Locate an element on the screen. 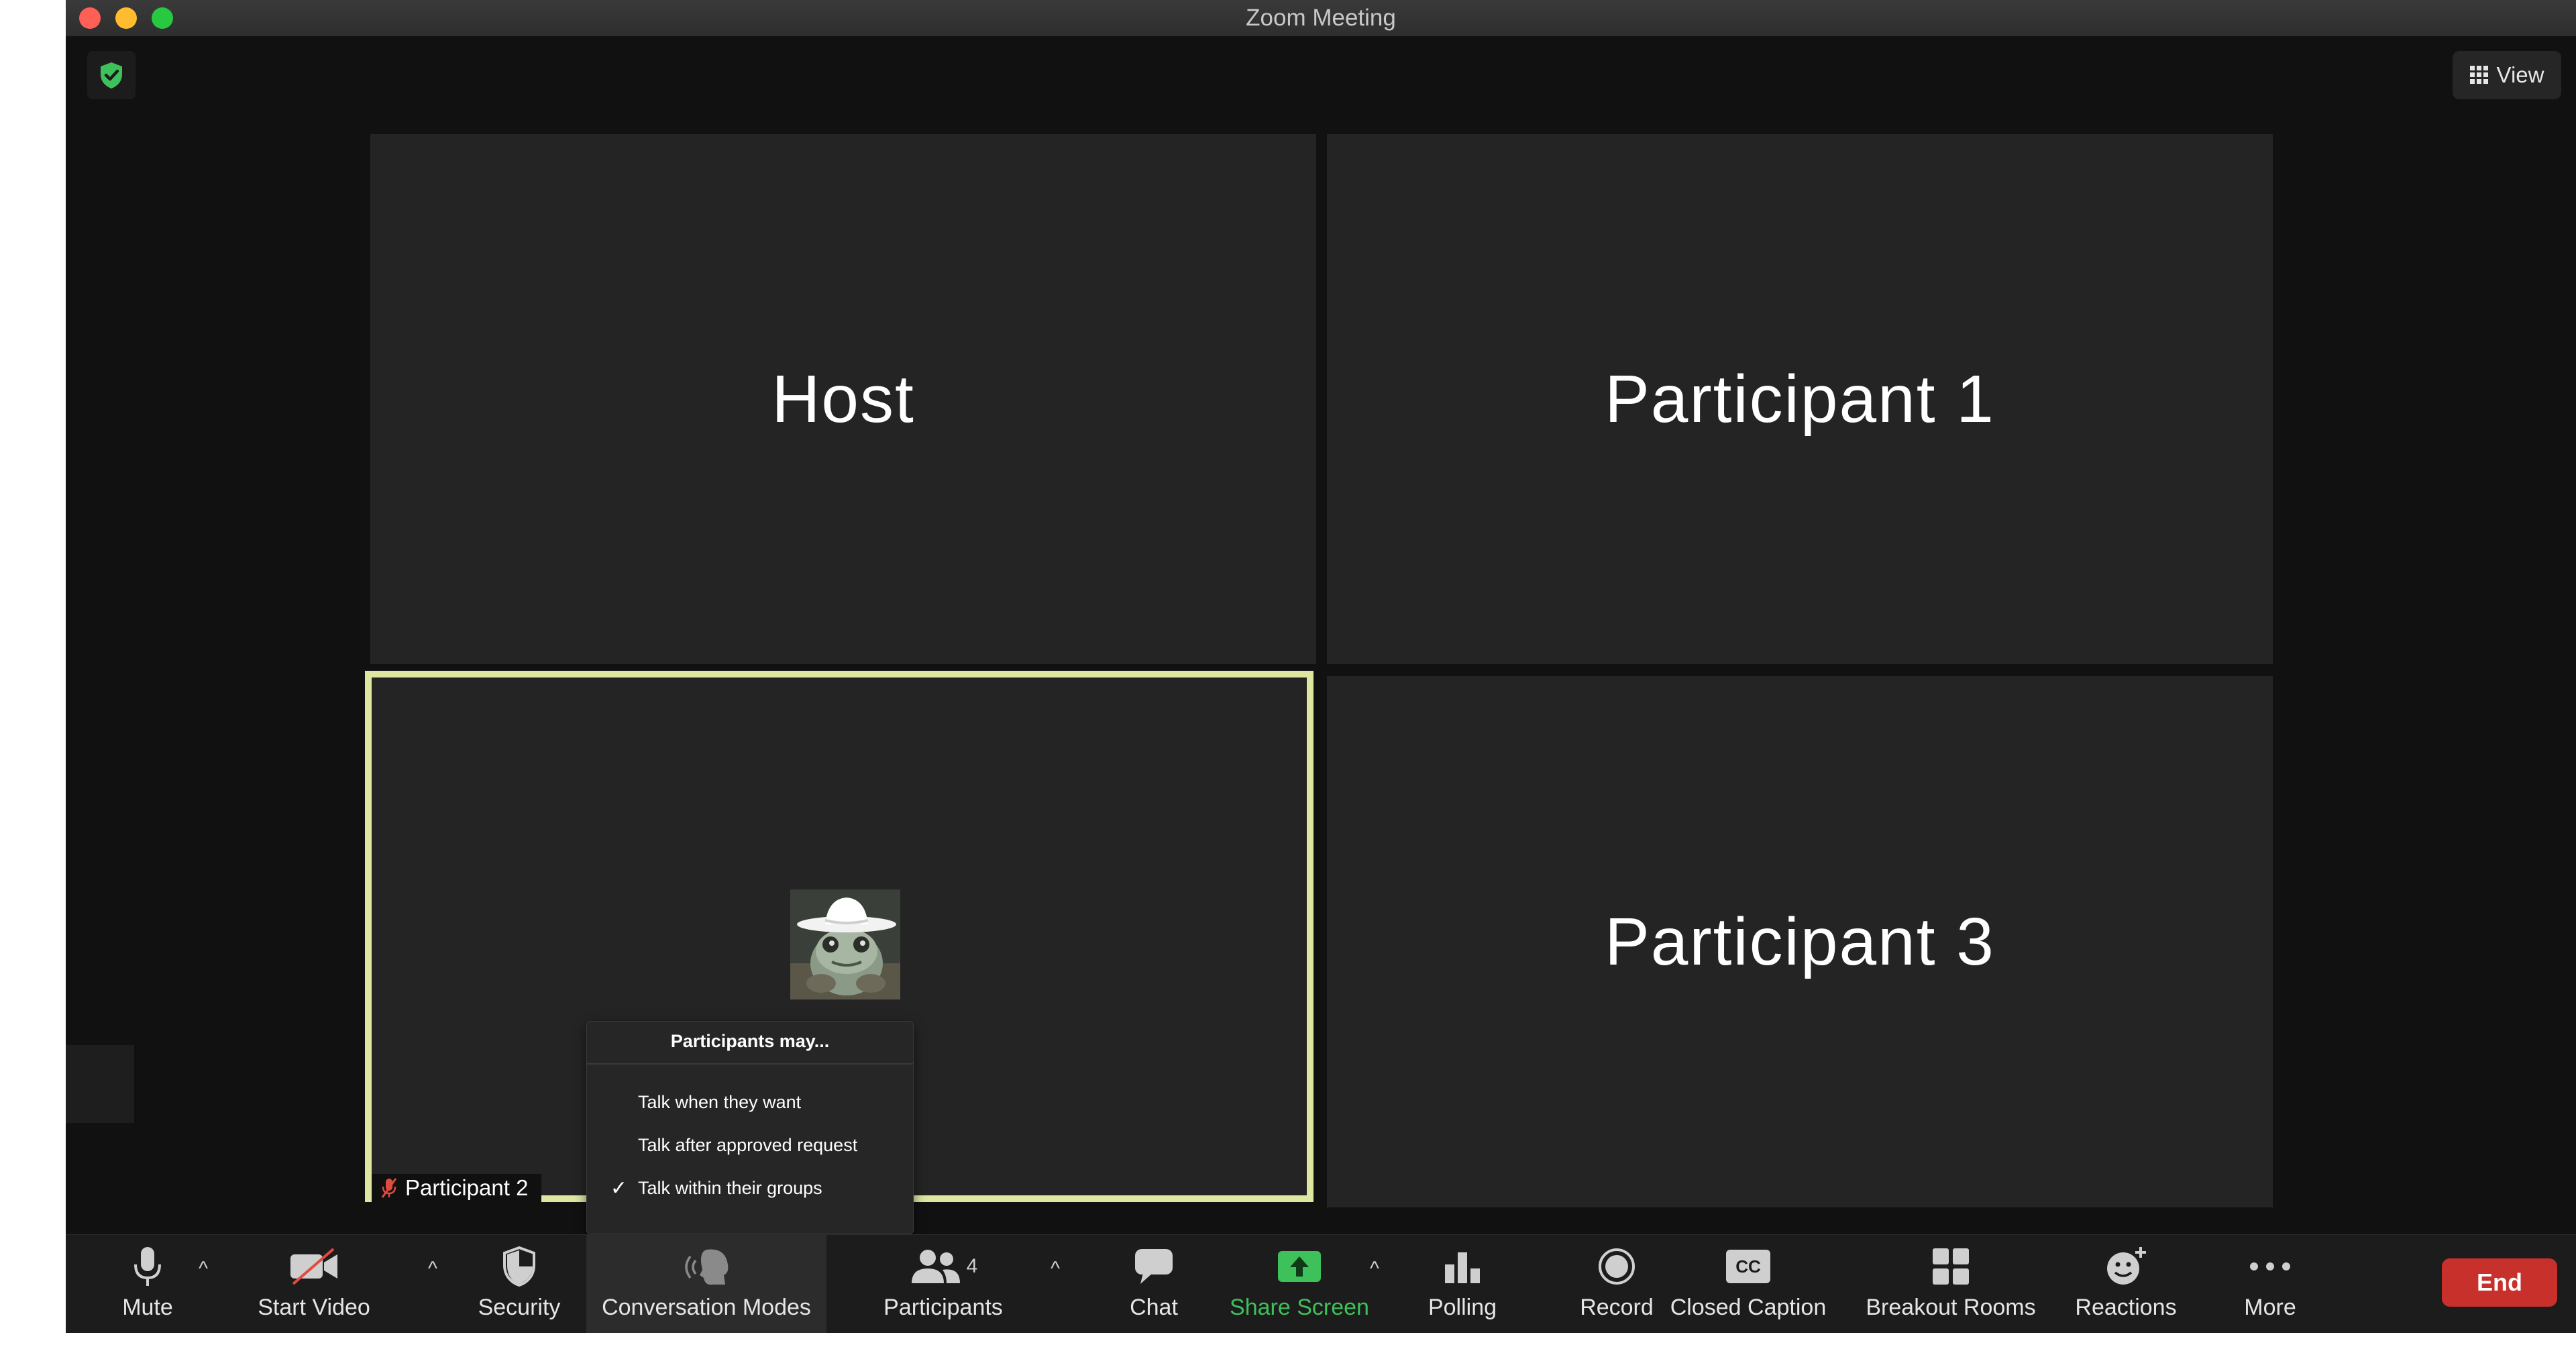  video-tile-participant-1: Participant 1 is located at coordinates (1800, 399).